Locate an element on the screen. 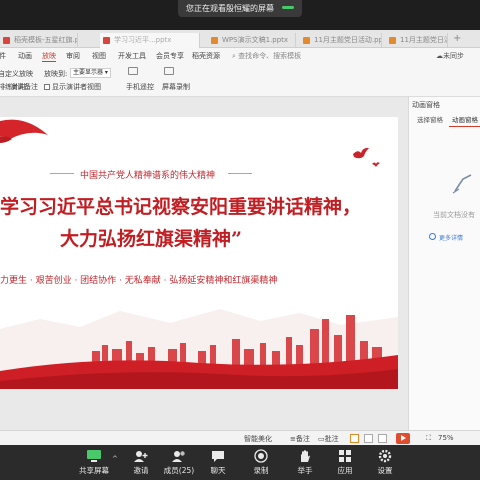 The width and height of the screenshot is (480, 480). subtitle-divider-left is located at coordinates (62, 173).